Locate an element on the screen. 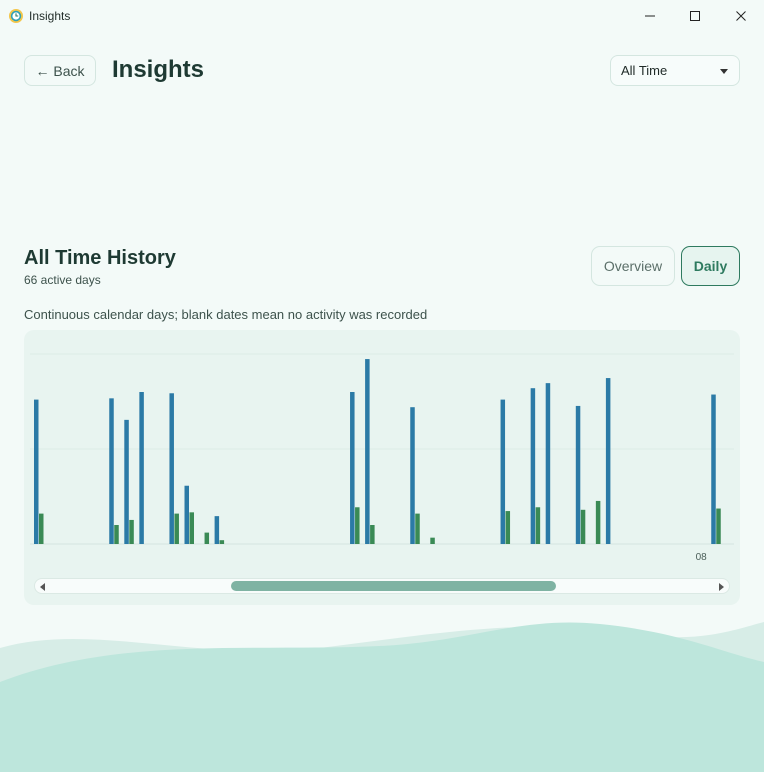 The height and width of the screenshot is (772, 764). back-button-label: ← Back is located at coordinates (60, 70).